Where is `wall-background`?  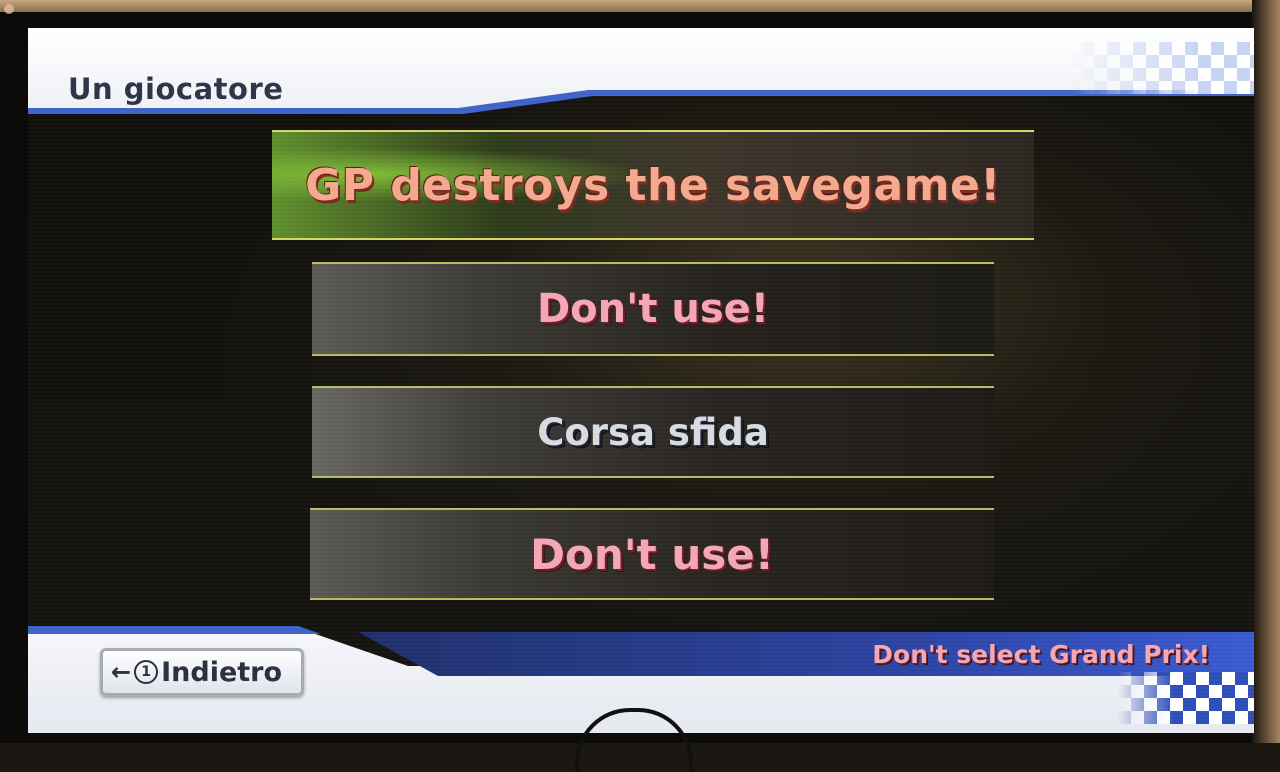 wall-background is located at coordinates (640, 6).